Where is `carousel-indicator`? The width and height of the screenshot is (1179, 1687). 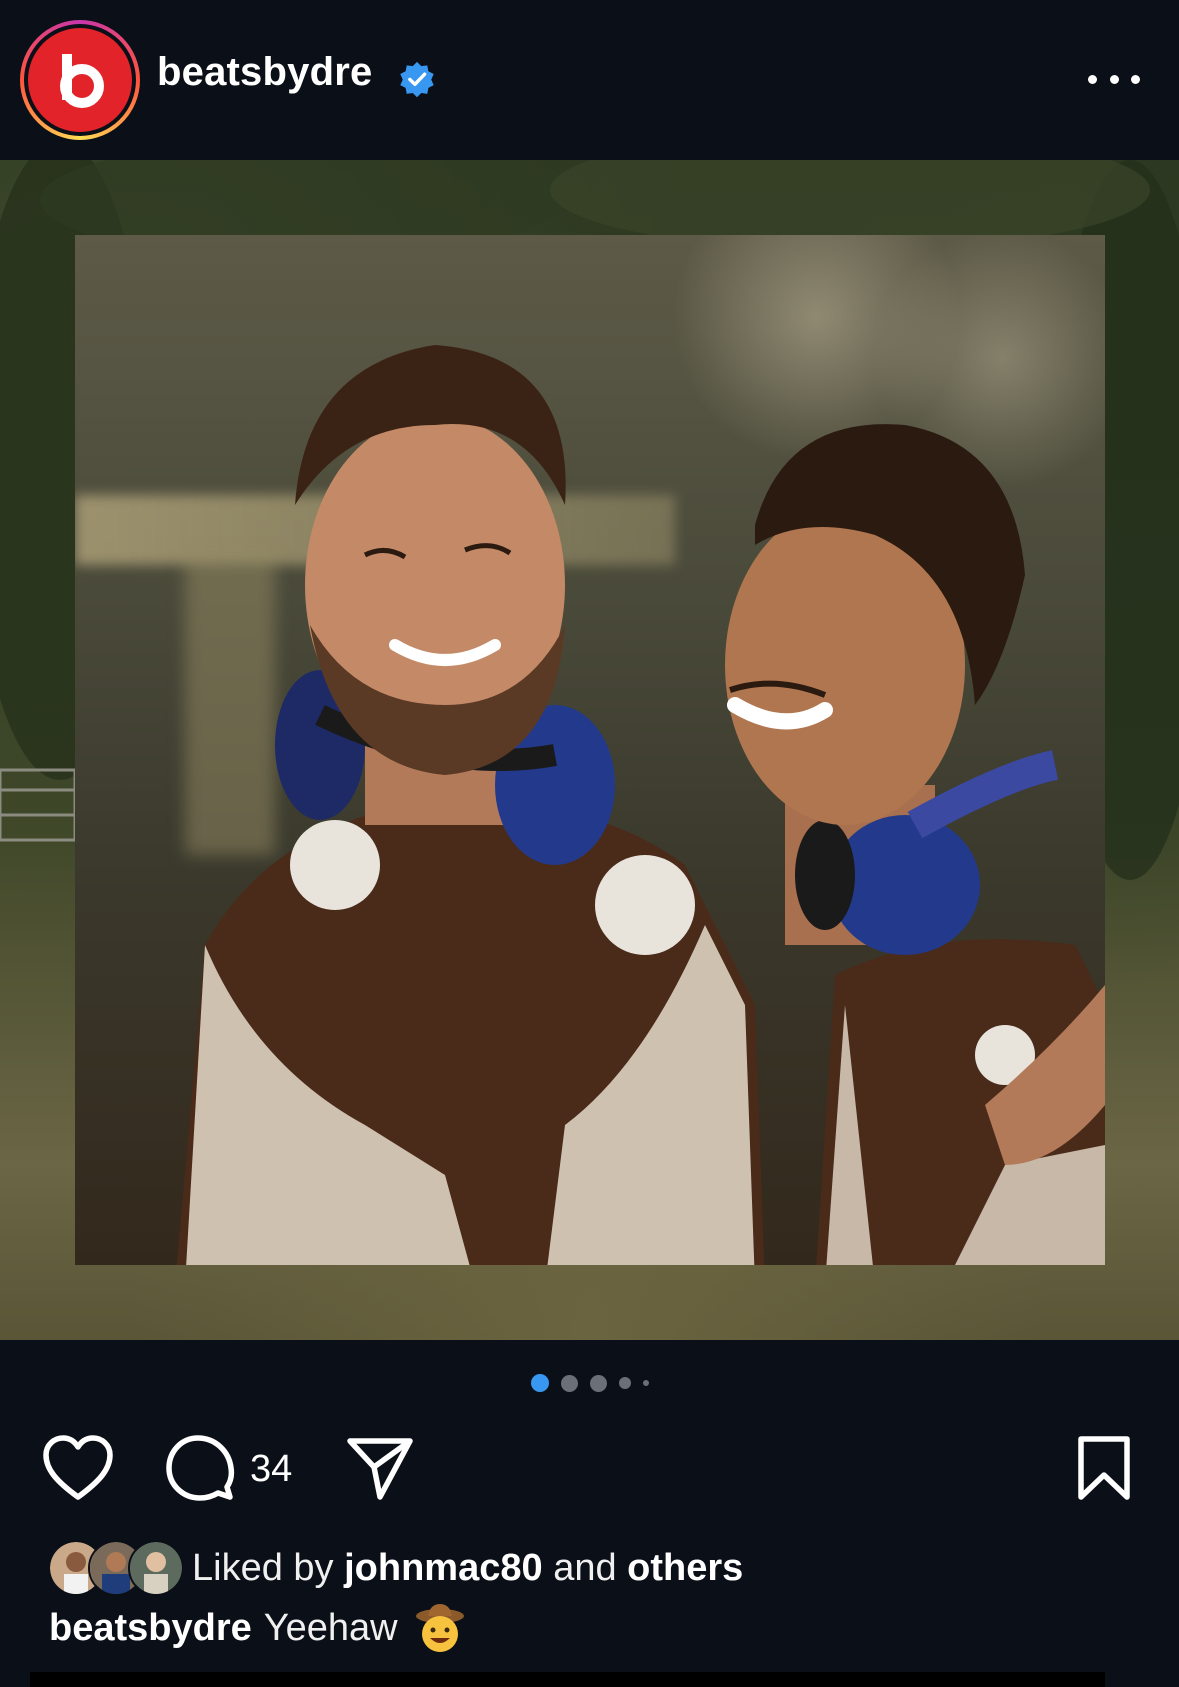
carousel-indicator is located at coordinates (589, 1383).